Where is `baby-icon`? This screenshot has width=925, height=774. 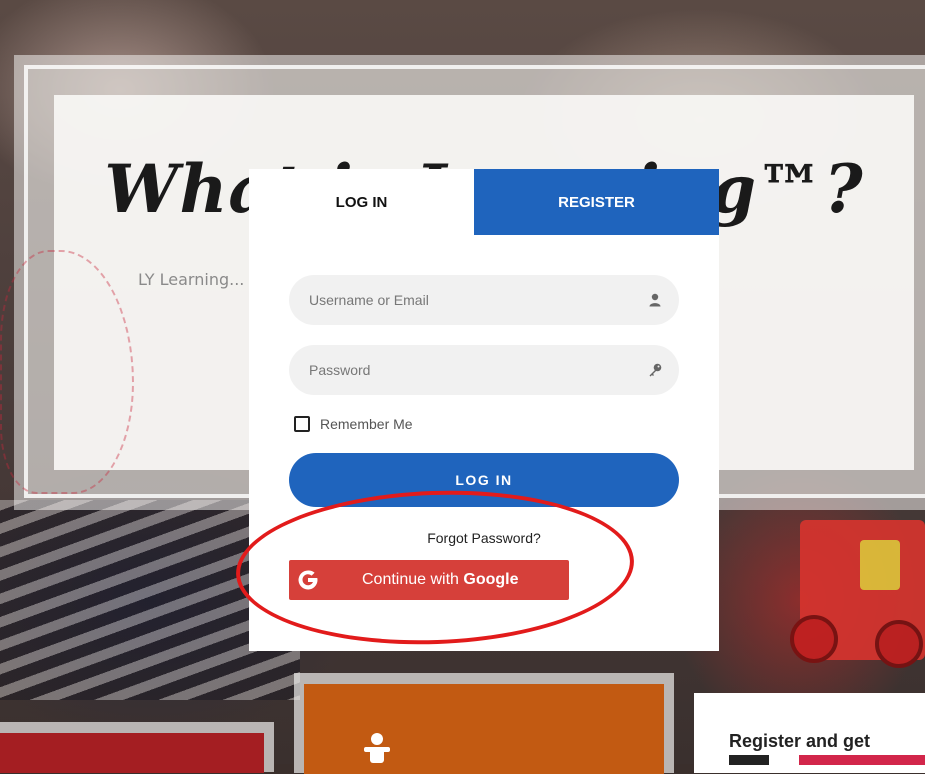 baby-icon is located at coordinates (377, 748).